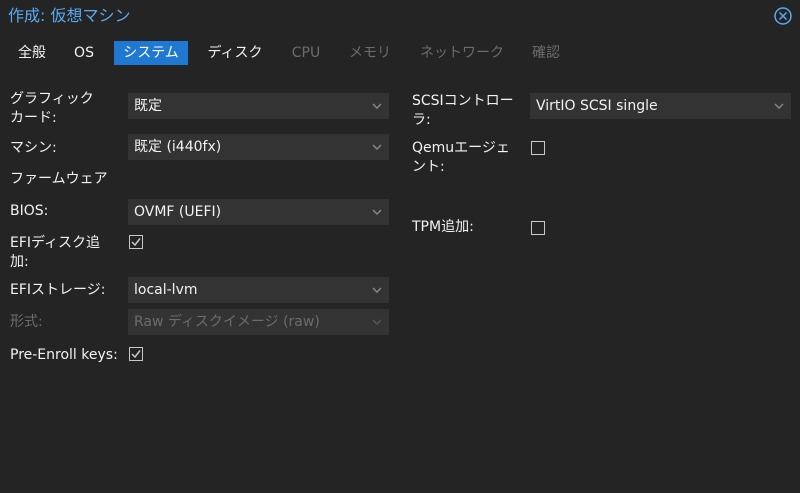 This screenshot has width=800, height=493. I want to click on scsi-controller-label-line1: SCSIコントロー, so click(463, 101).